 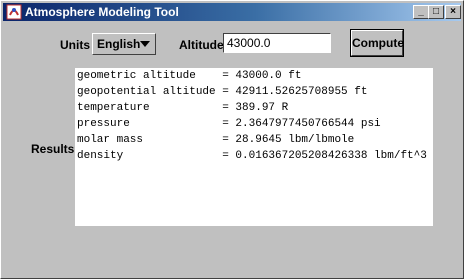 What do you see at coordinates (145, 44) in the screenshot?
I see `chevron-down-icon` at bounding box center [145, 44].